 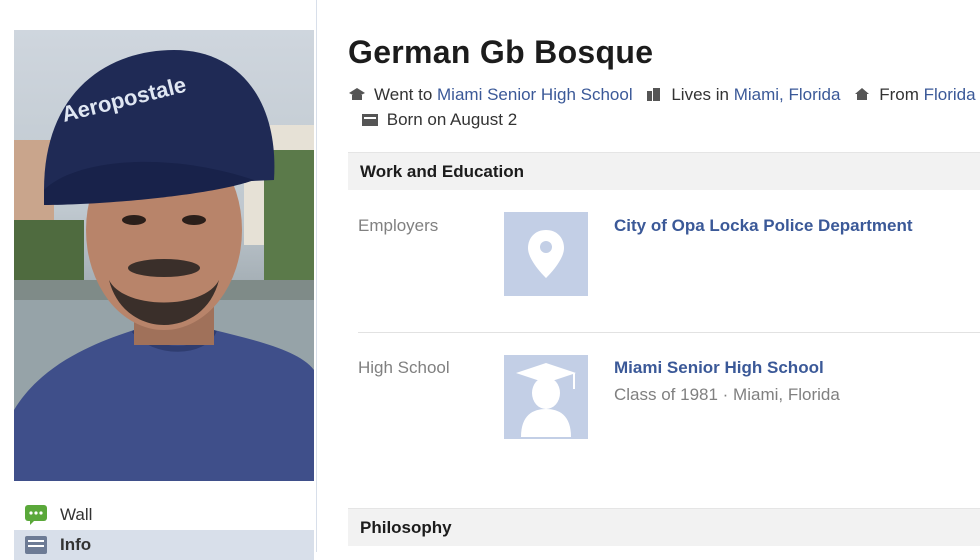 What do you see at coordinates (654, 94) in the screenshot?
I see `city-icon` at bounding box center [654, 94].